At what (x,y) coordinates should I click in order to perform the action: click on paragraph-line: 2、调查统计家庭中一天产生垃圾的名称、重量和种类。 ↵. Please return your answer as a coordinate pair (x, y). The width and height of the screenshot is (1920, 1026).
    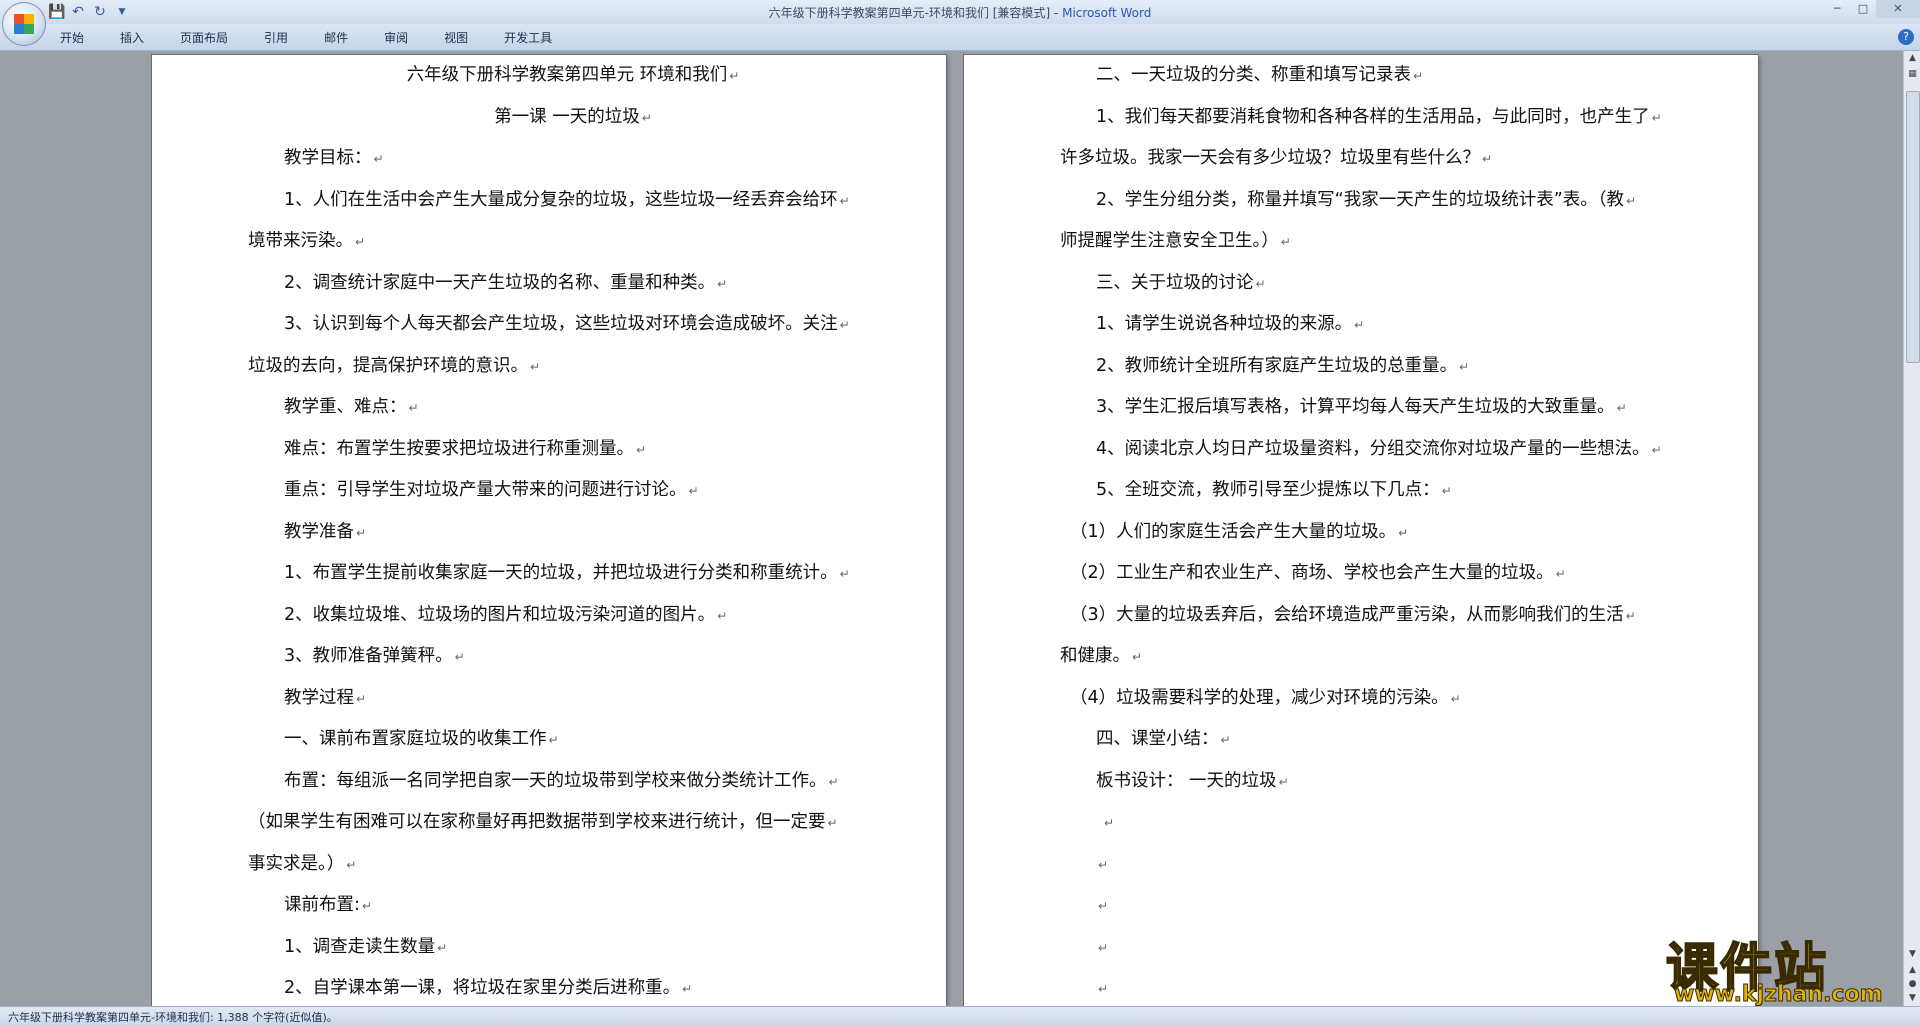
    Looking at the image, I should click on (573, 284).